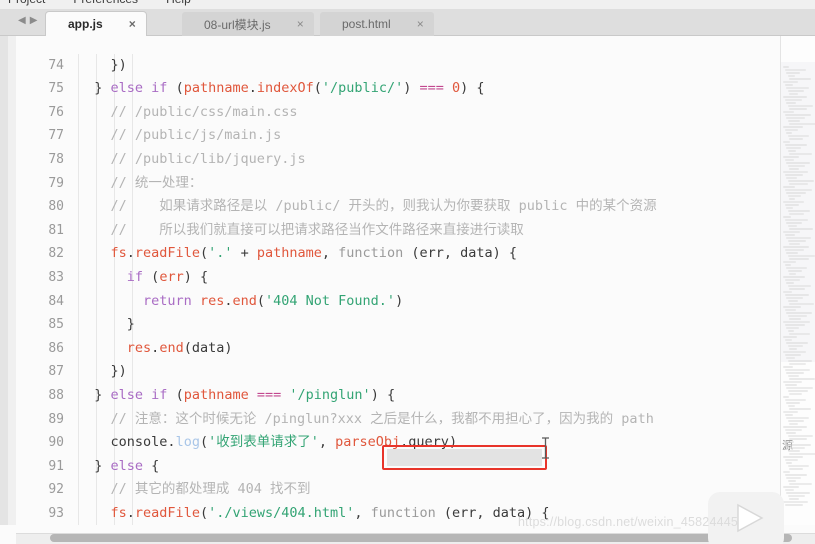  What do you see at coordinates (398, 65) in the screenshot?
I see `code-line: 74 })` at bounding box center [398, 65].